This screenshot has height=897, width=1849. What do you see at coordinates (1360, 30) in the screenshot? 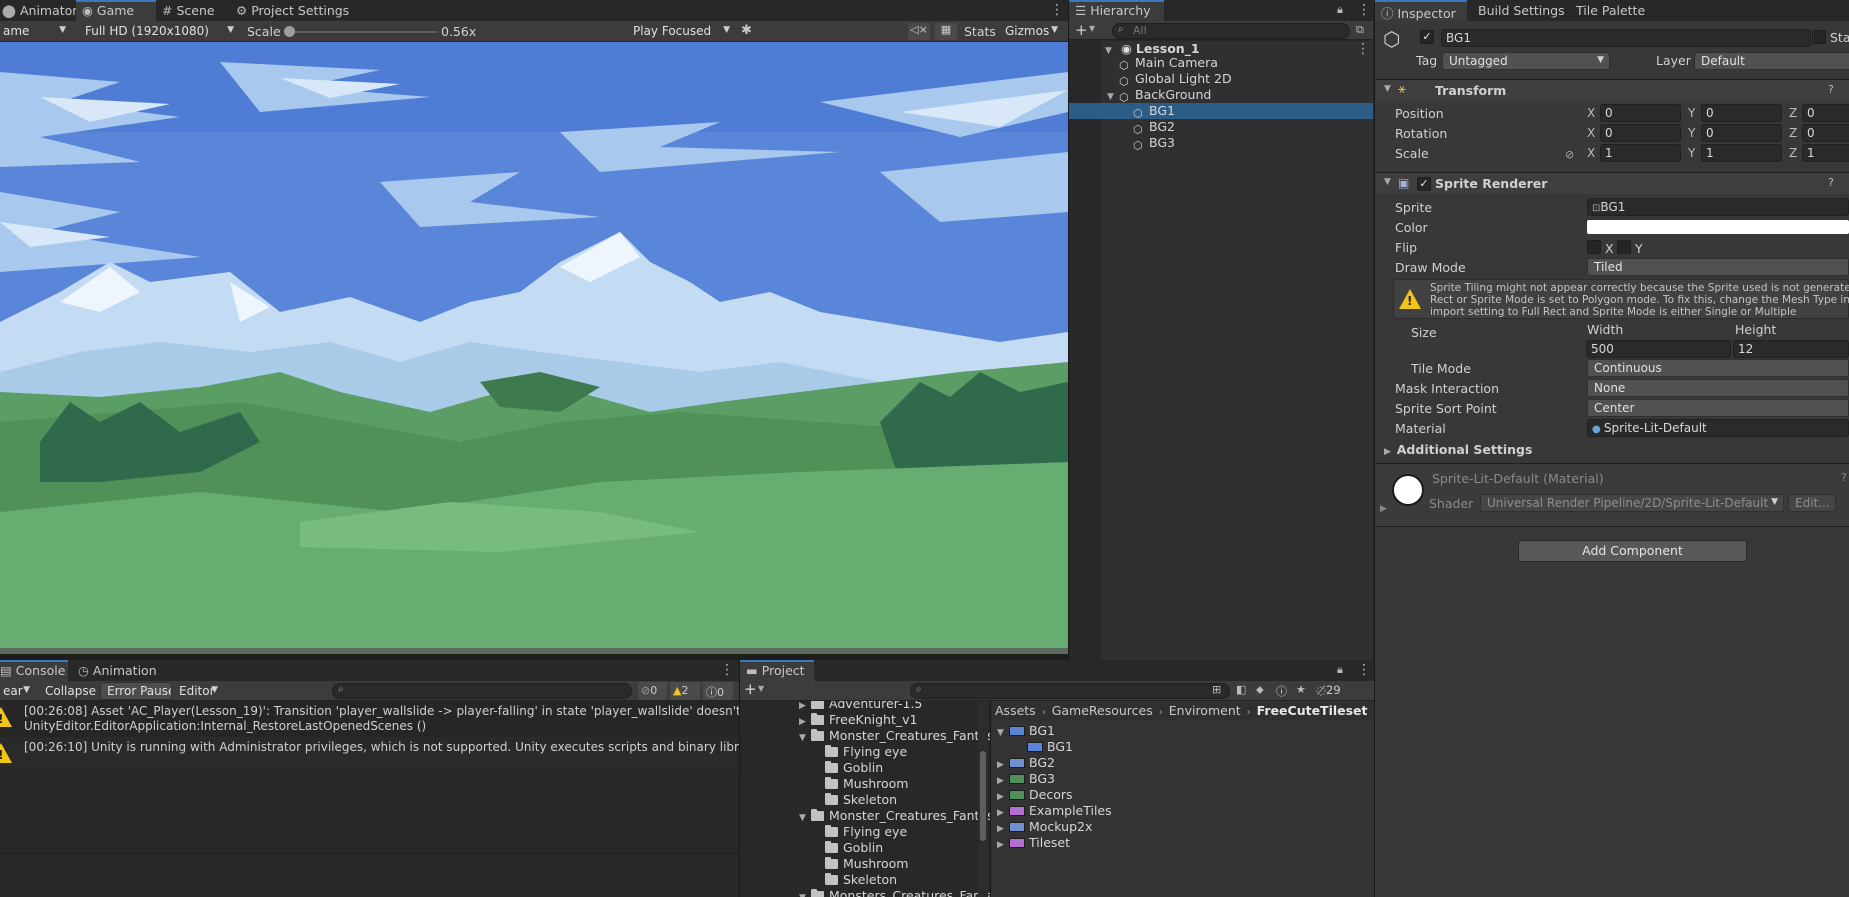
I see `scene-visibility-icon: ⧉` at bounding box center [1360, 30].